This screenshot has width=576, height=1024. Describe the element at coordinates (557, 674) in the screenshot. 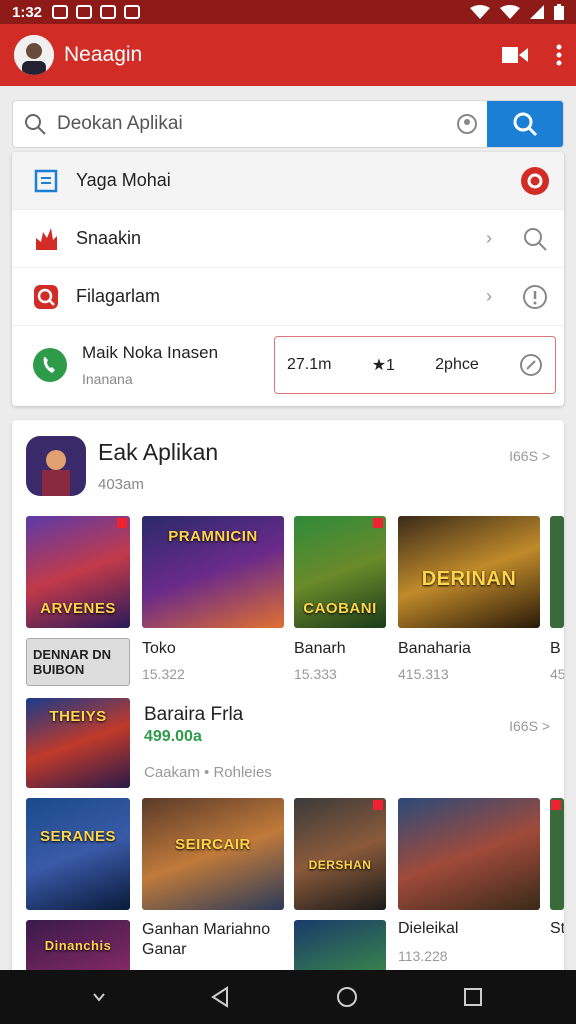

I see `game-value: 45` at that location.